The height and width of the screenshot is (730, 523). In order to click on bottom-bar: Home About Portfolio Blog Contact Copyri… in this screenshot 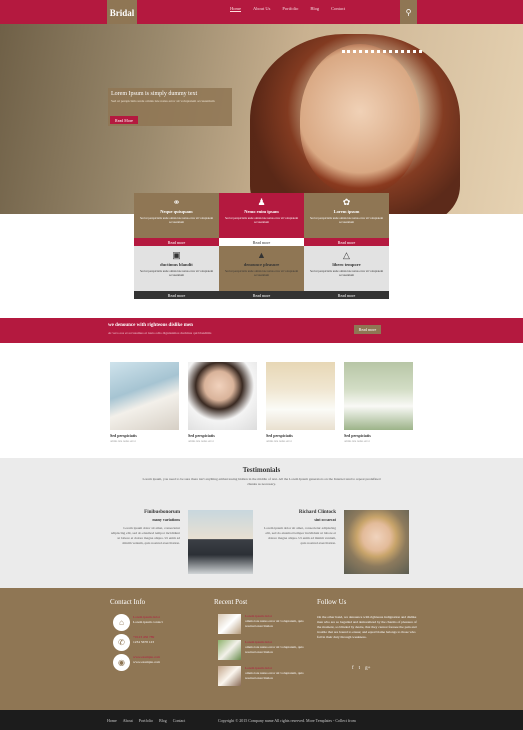, I will do `click(261, 720)`.